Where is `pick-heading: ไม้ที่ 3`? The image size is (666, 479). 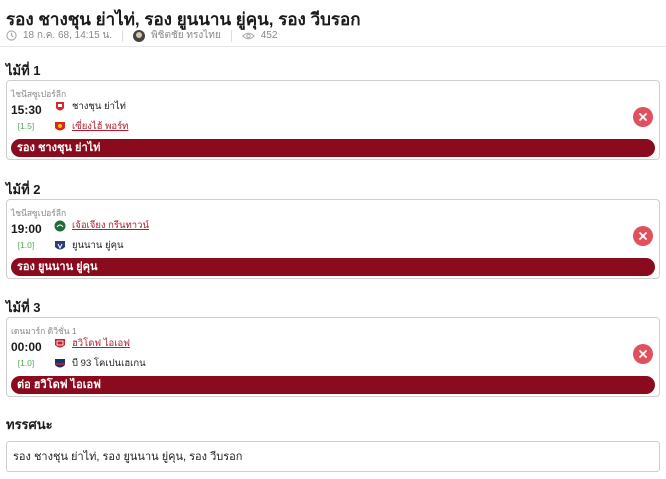 pick-heading: ไม้ที่ 3 is located at coordinates (23, 307).